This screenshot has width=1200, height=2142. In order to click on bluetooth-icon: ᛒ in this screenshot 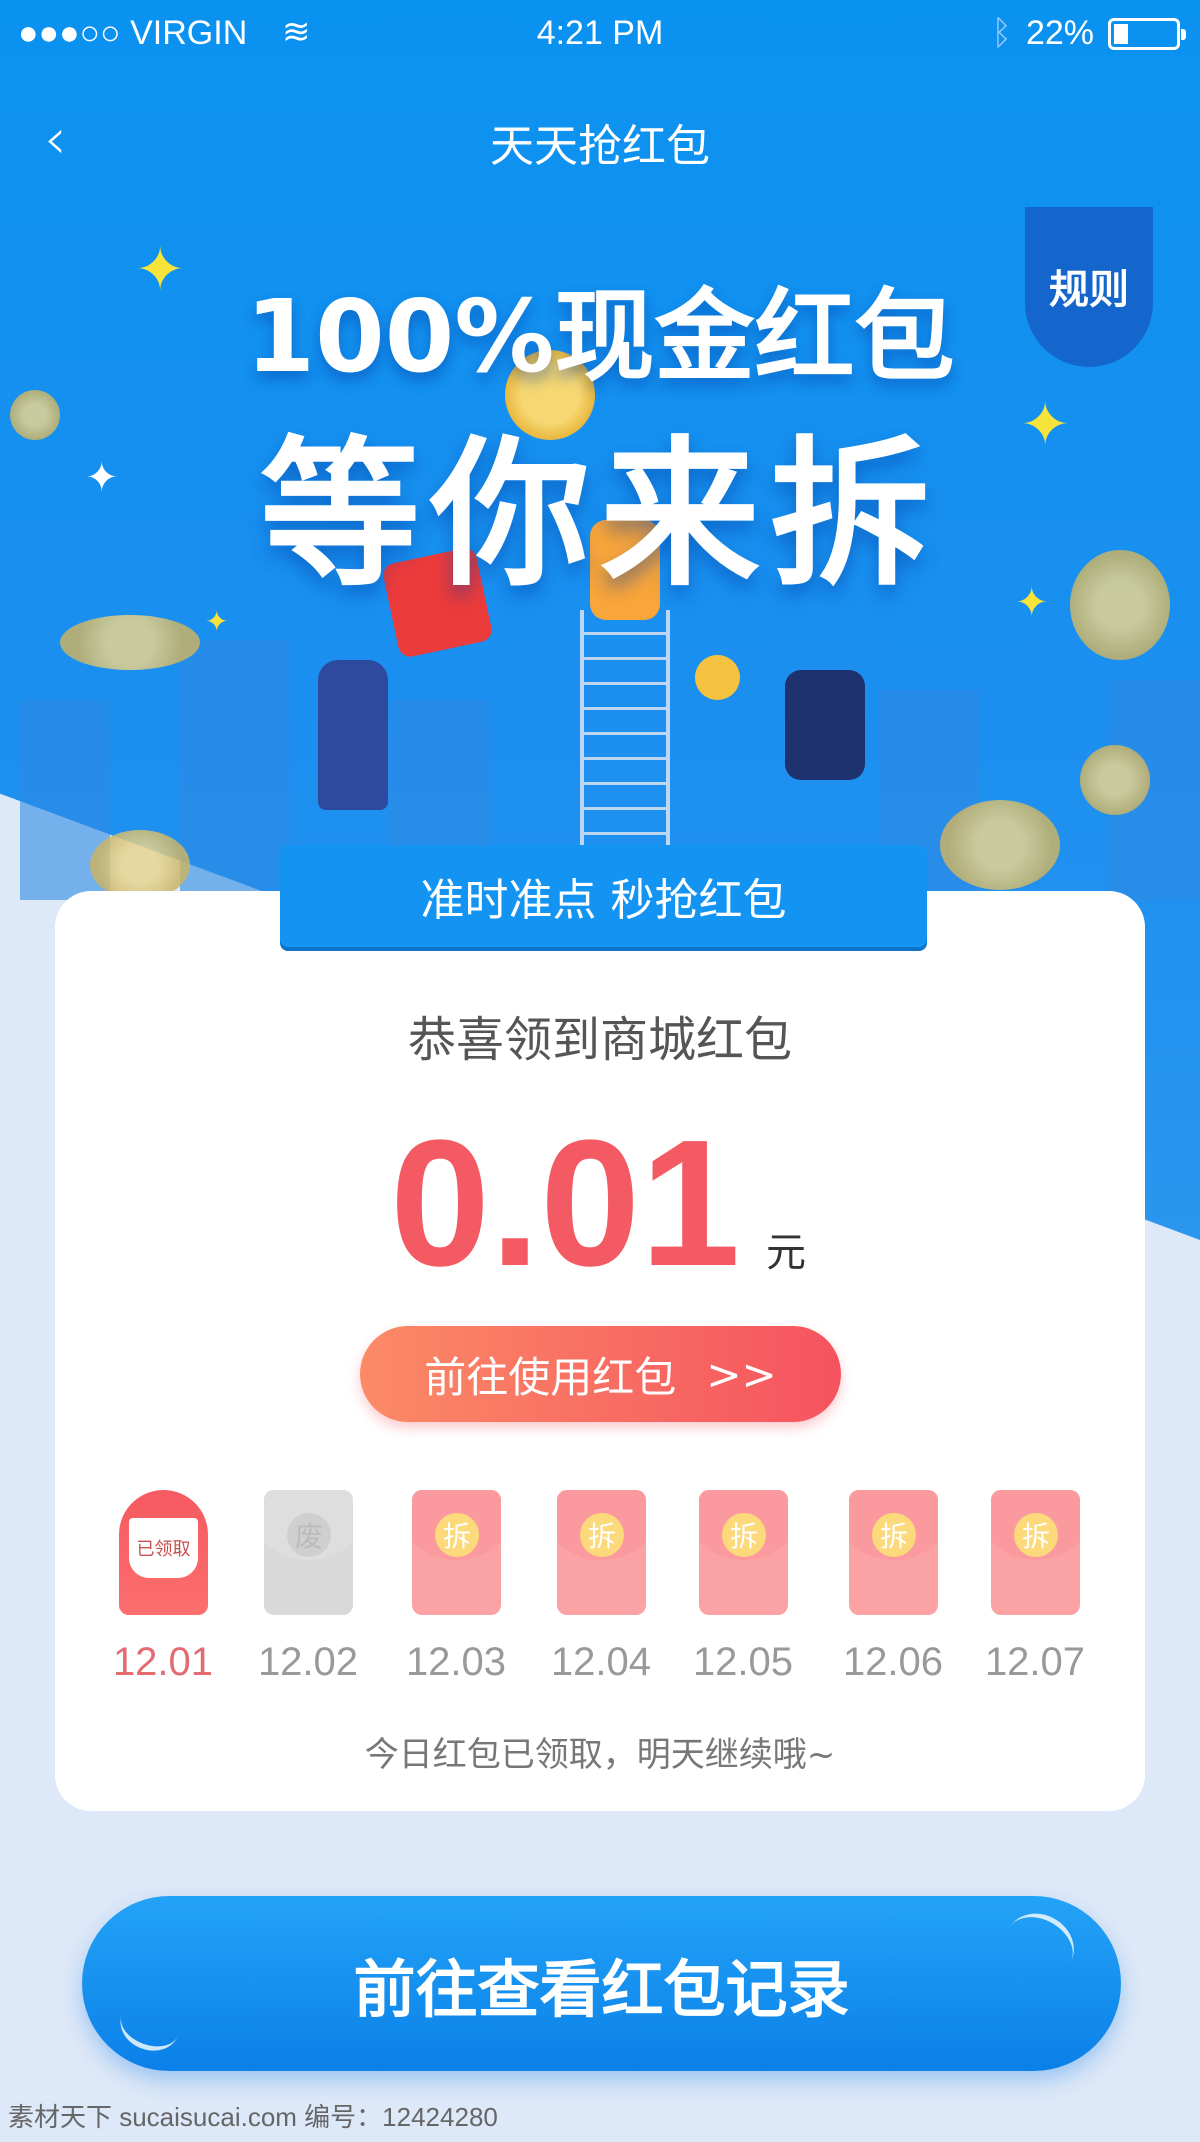, I will do `click(1001, 33)`.